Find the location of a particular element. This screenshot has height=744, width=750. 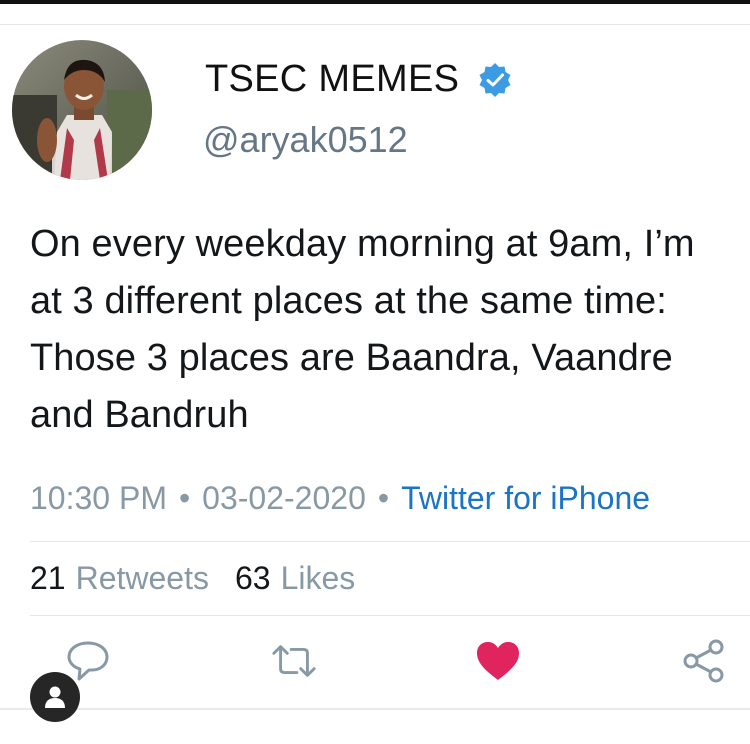

top-border is located at coordinates (375, 2).